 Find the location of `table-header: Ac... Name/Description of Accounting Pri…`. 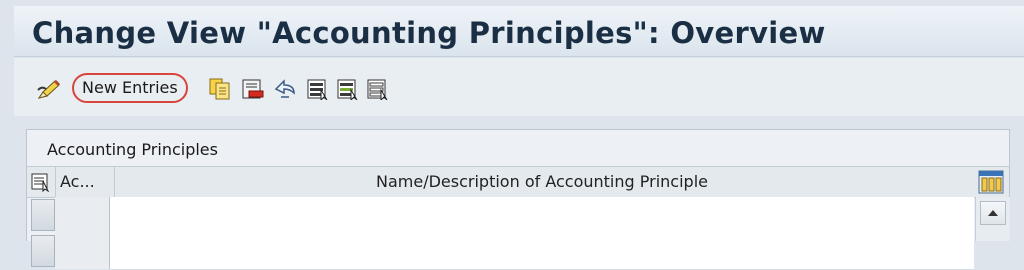

table-header: Ac... Name/Description of Accounting Pri… is located at coordinates (518, 182).